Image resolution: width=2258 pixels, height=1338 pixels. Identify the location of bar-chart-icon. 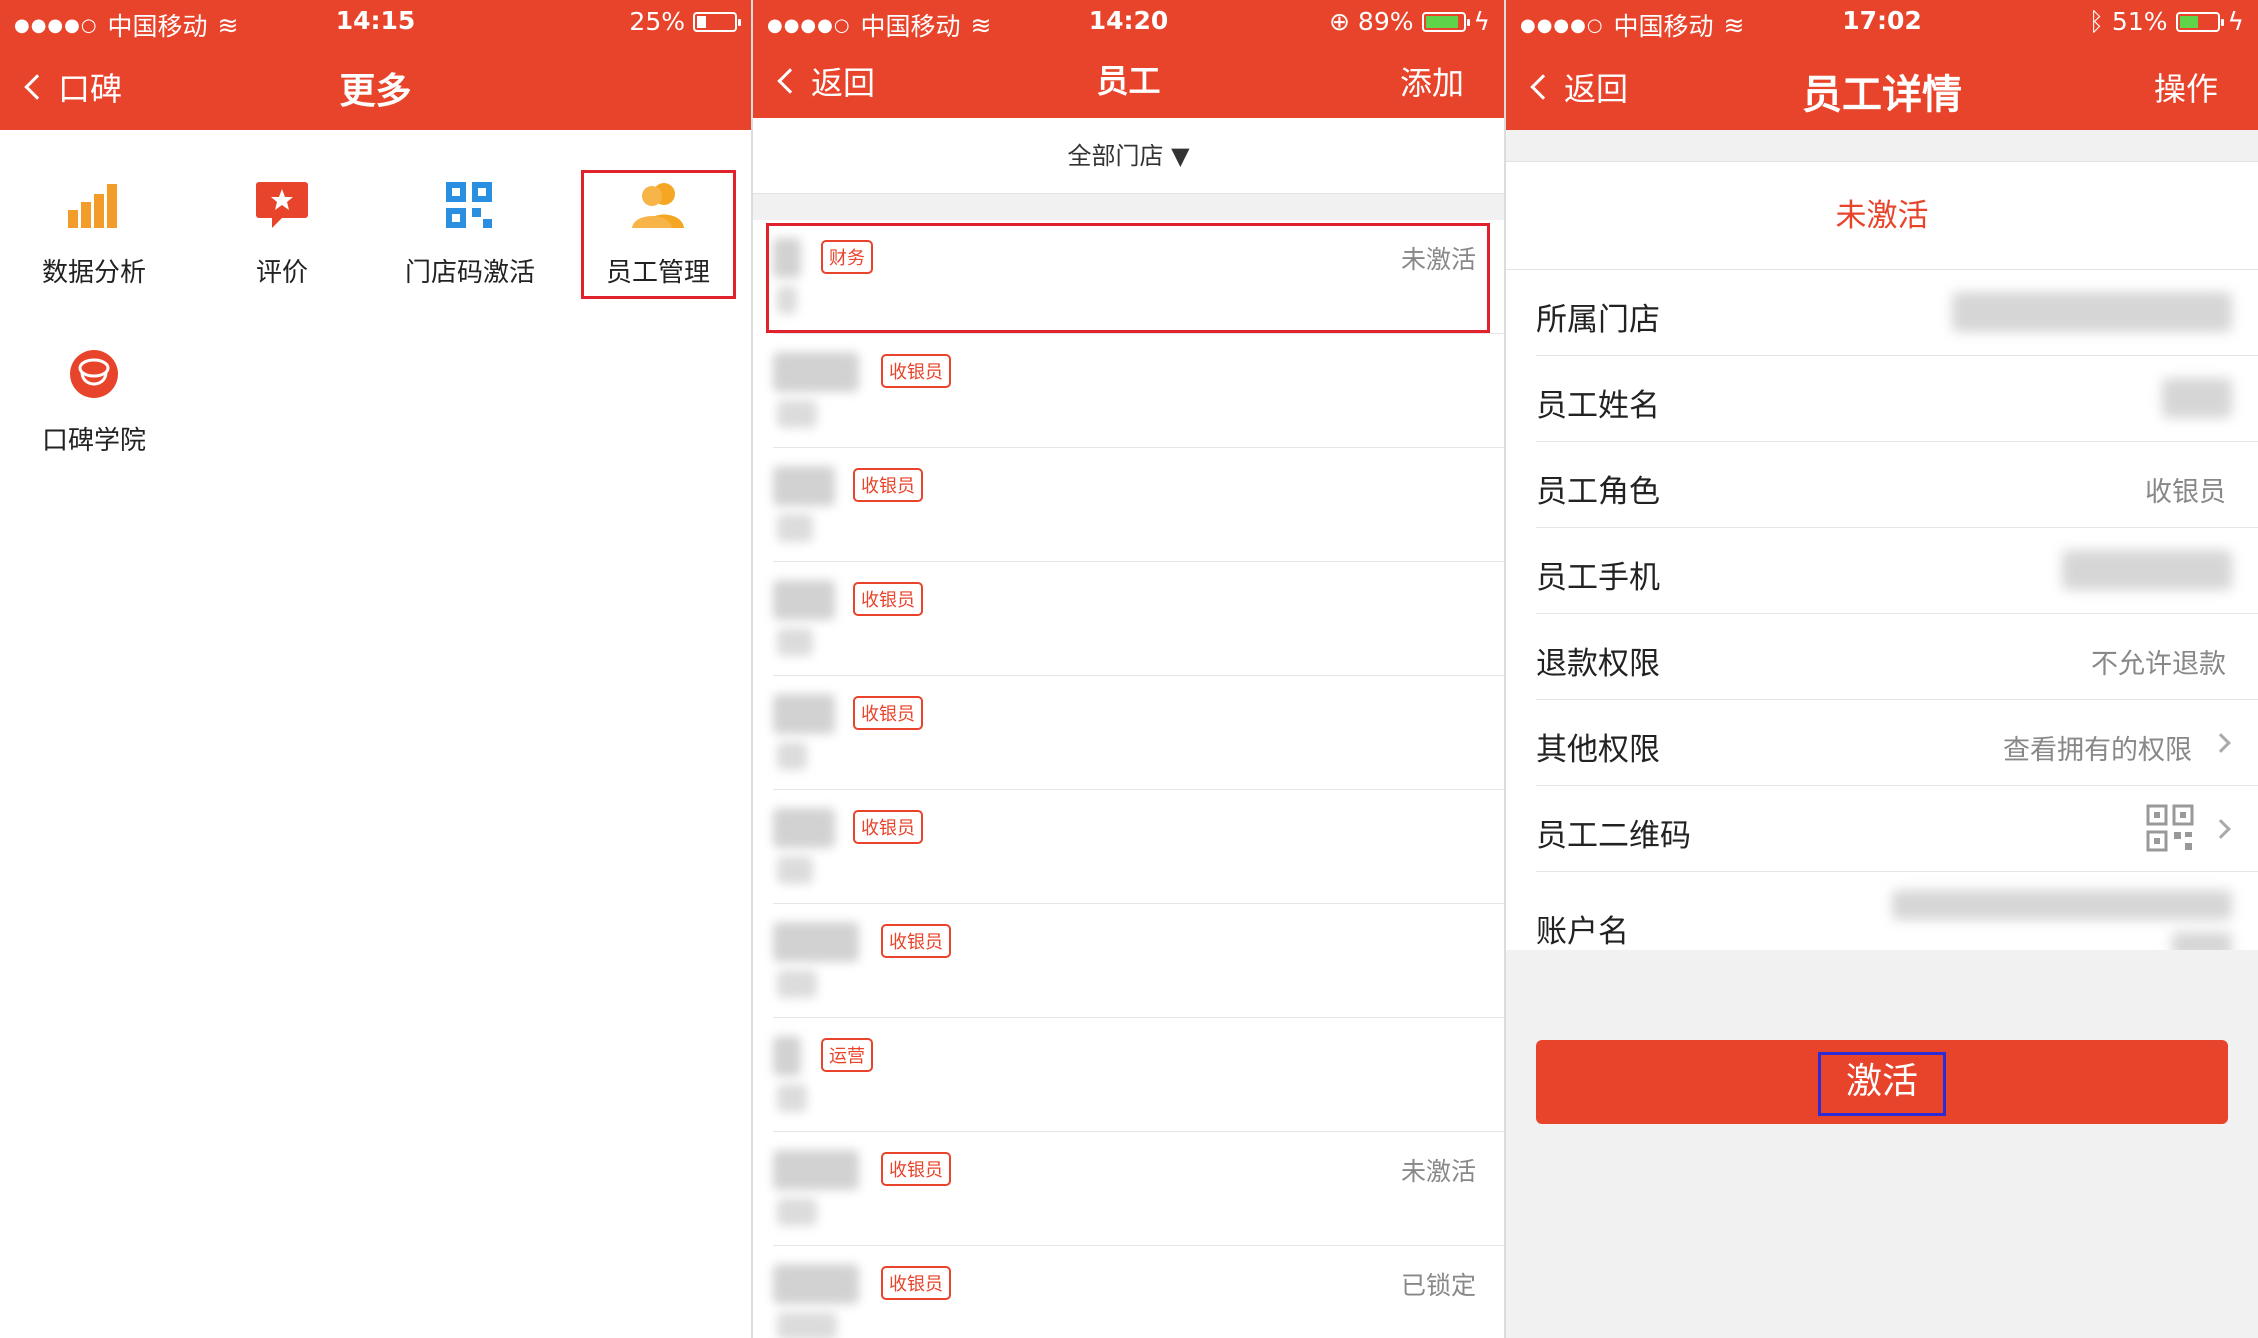
(92, 206).